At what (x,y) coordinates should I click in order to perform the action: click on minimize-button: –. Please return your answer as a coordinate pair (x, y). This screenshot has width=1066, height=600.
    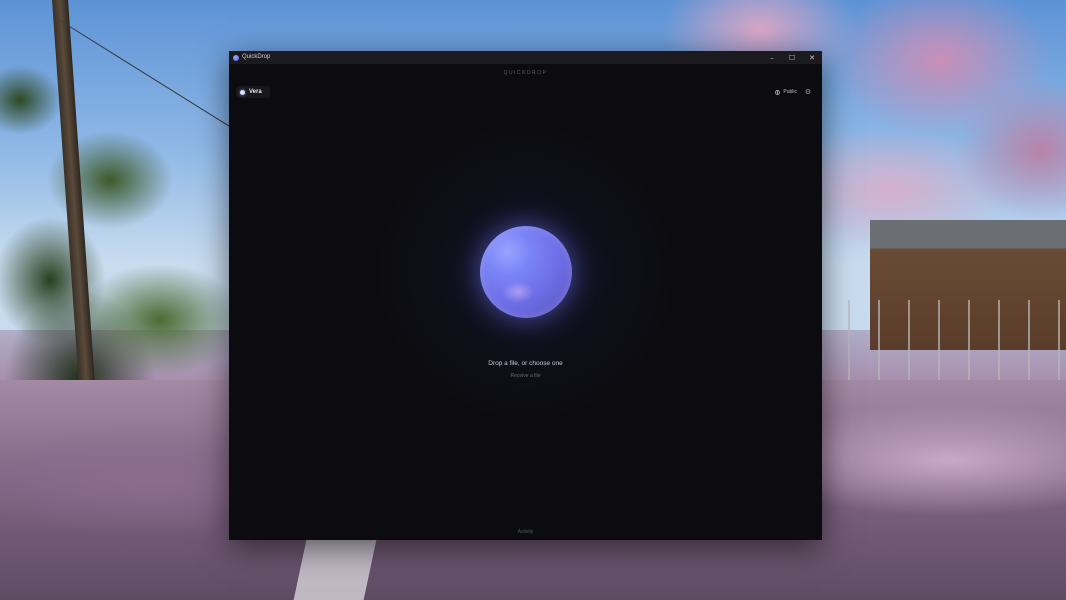
    Looking at the image, I should click on (772, 57).